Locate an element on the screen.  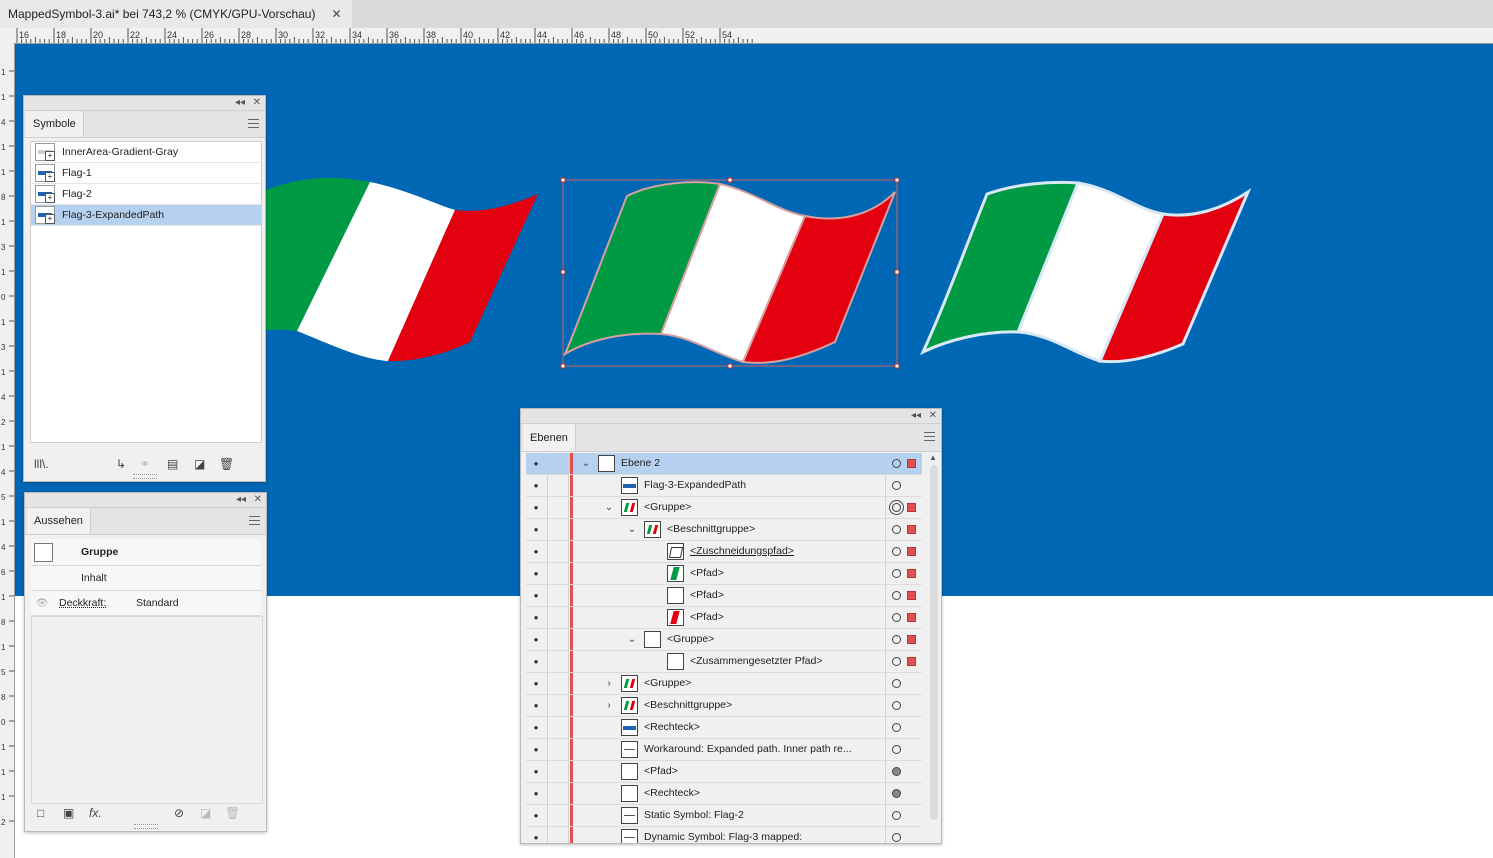
flag-1-artwork is located at coordinates (396, 269).